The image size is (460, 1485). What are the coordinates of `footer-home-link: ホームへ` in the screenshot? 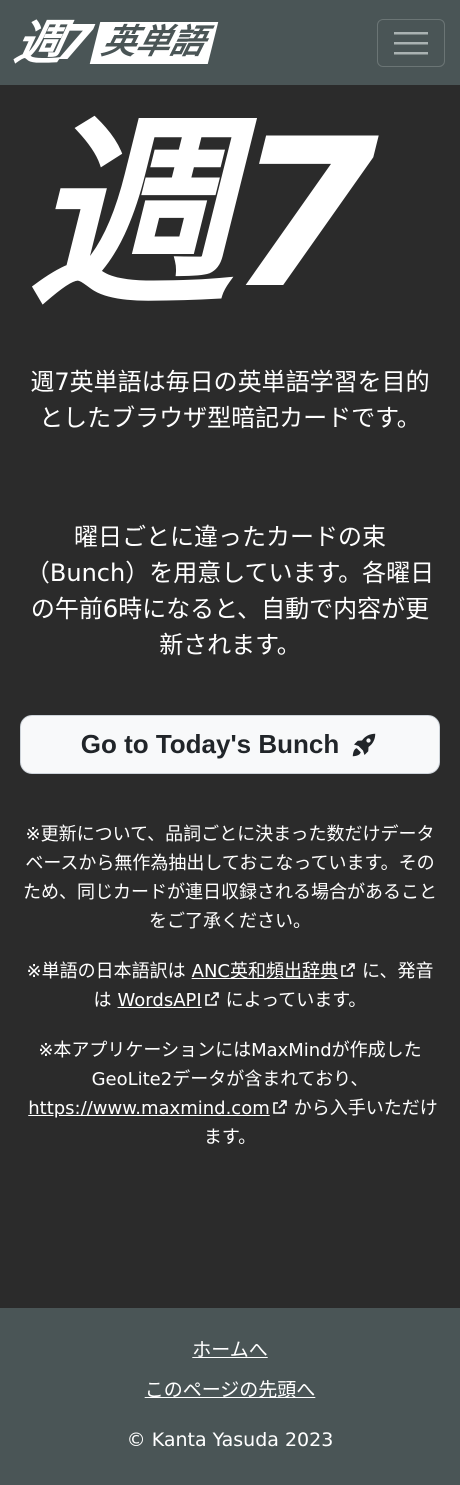 It's located at (230, 1350).